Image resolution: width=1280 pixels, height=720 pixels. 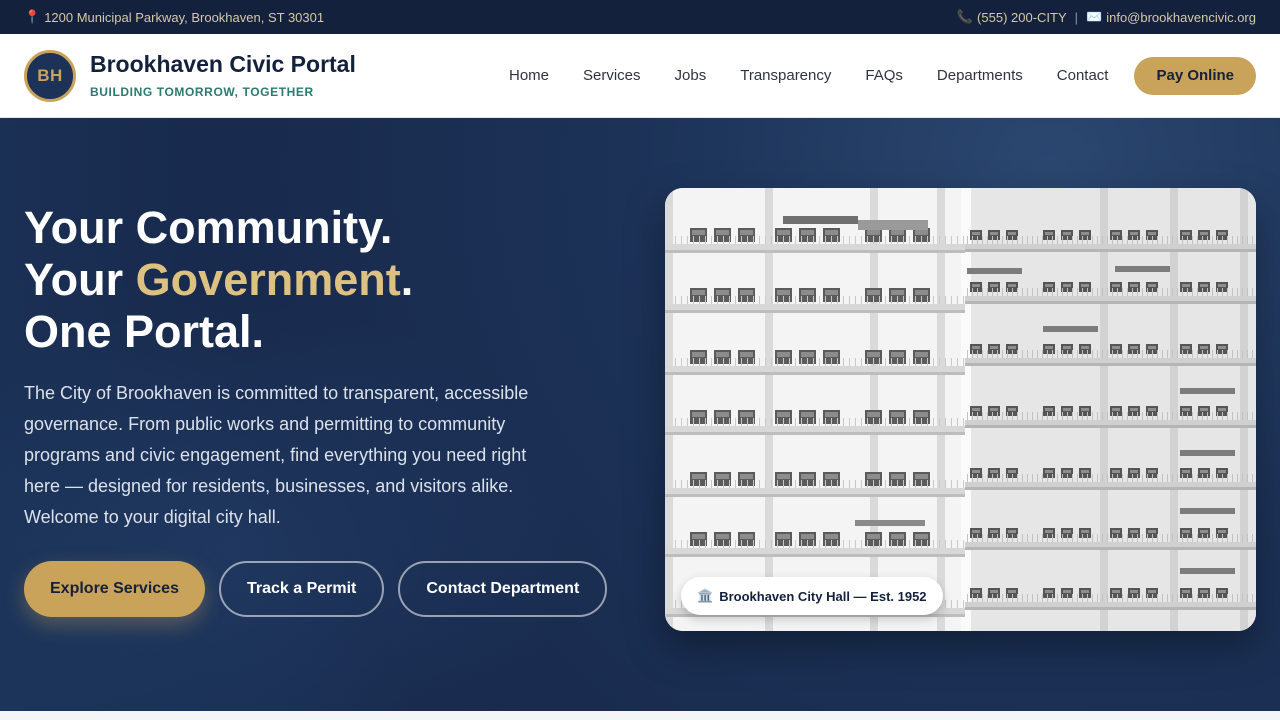 I want to click on nav-faqs: FAQs, so click(x=884, y=75).